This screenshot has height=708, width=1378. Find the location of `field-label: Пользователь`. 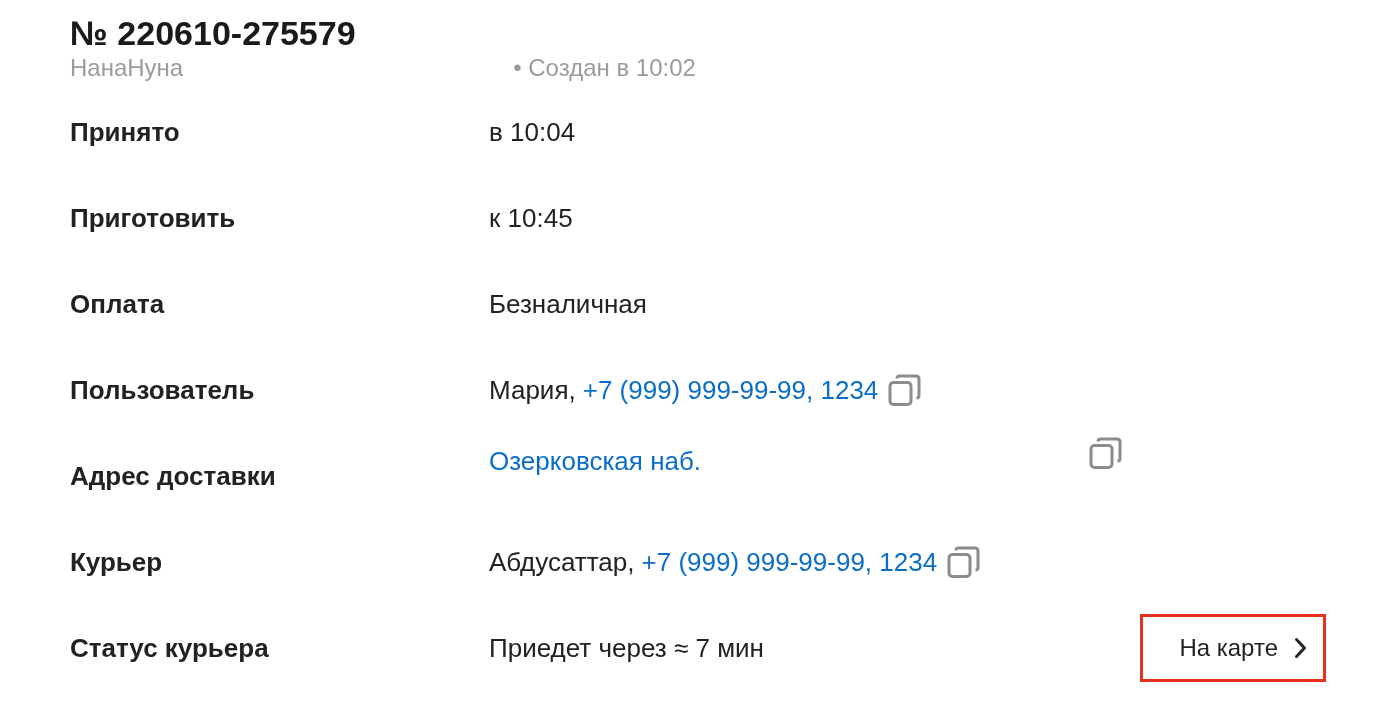

field-label: Пользователь is located at coordinates (163, 390).